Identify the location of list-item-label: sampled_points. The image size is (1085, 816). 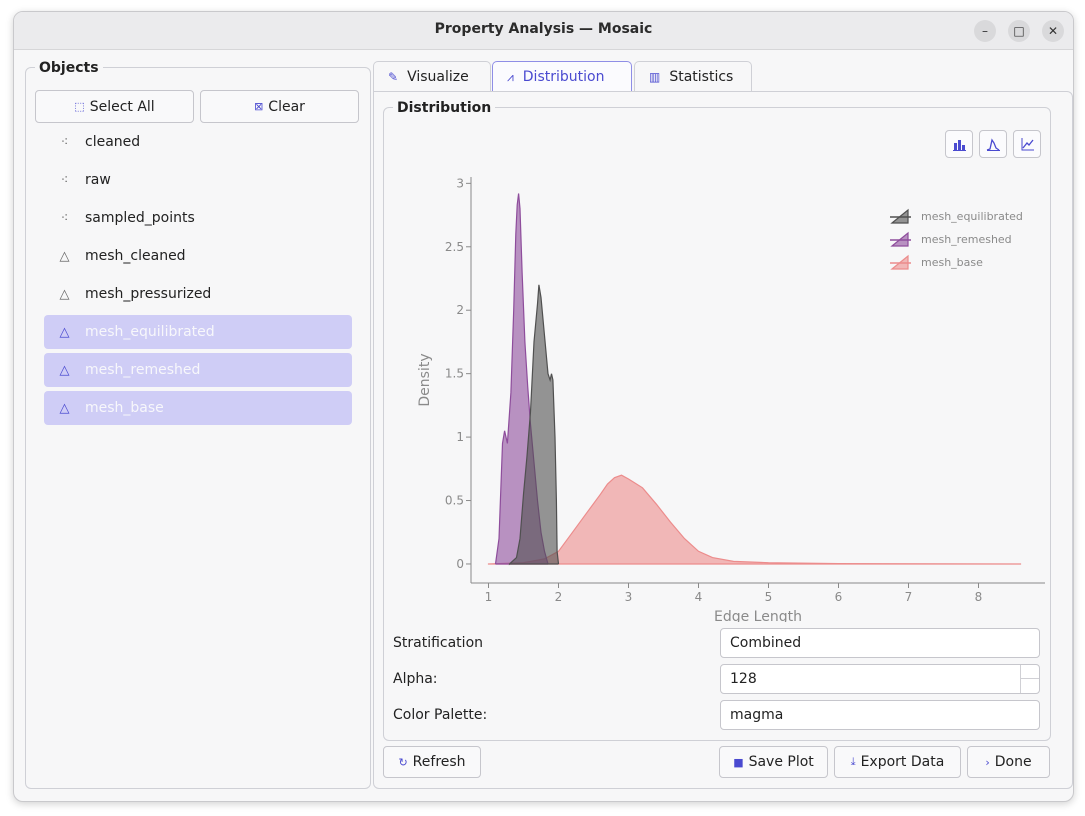
(140, 218).